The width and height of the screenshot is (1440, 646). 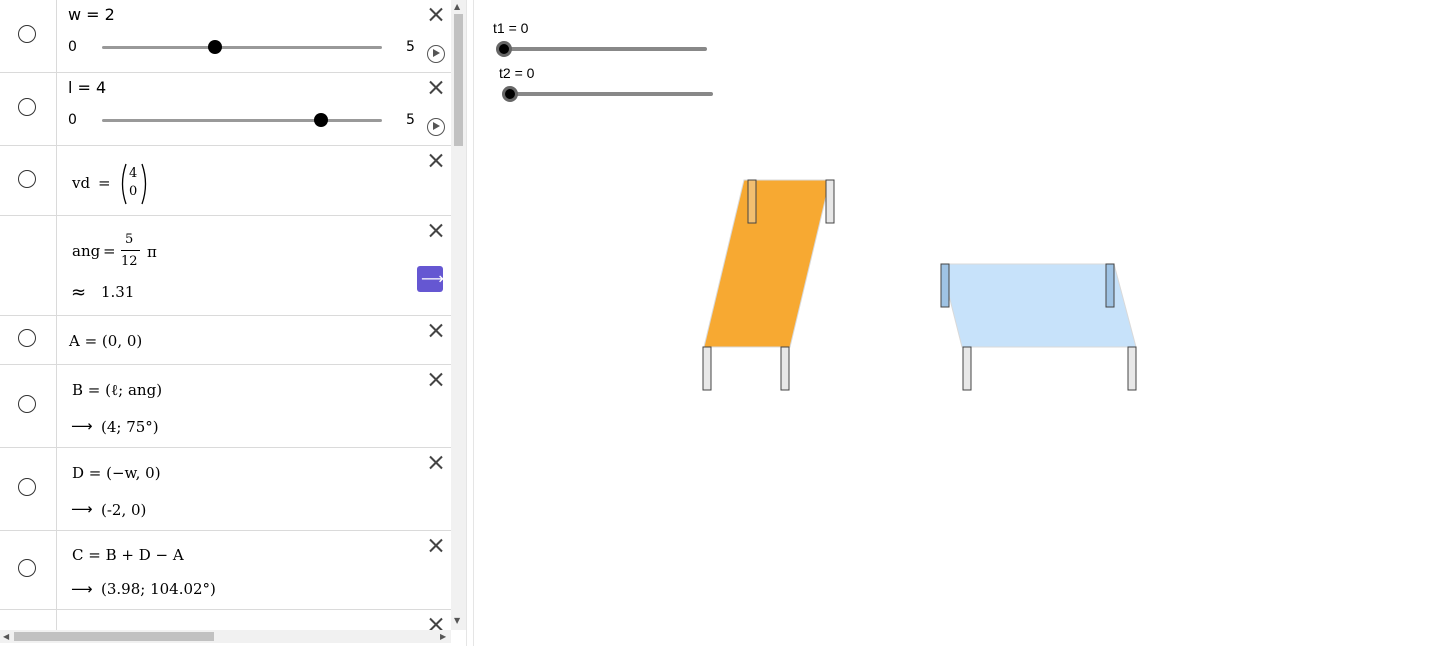 What do you see at coordinates (458, 80) in the screenshot?
I see `vertical-scroll-thumb` at bounding box center [458, 80].